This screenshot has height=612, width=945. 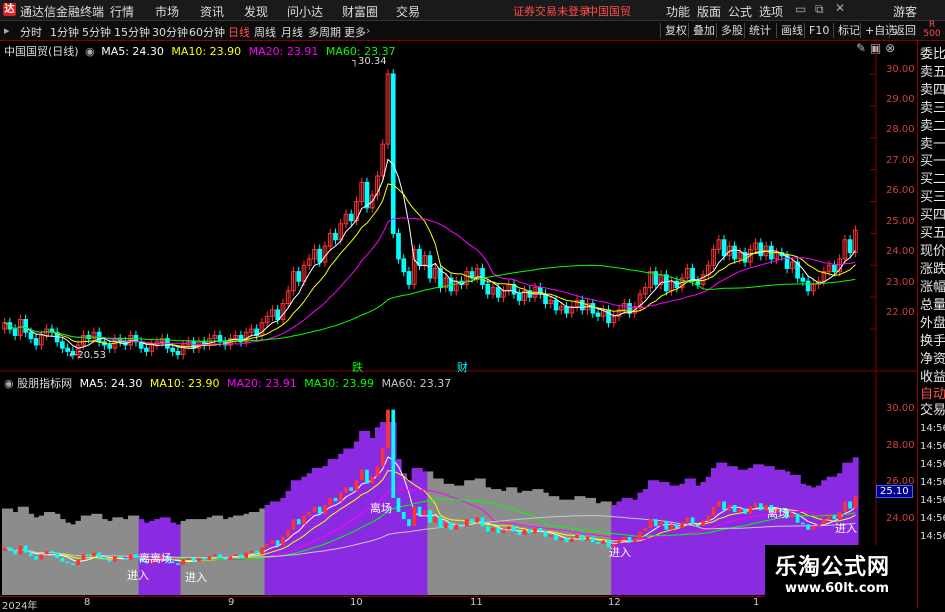 I want to click on side-item-sell5: 卖五, so click(x=932, y=73).